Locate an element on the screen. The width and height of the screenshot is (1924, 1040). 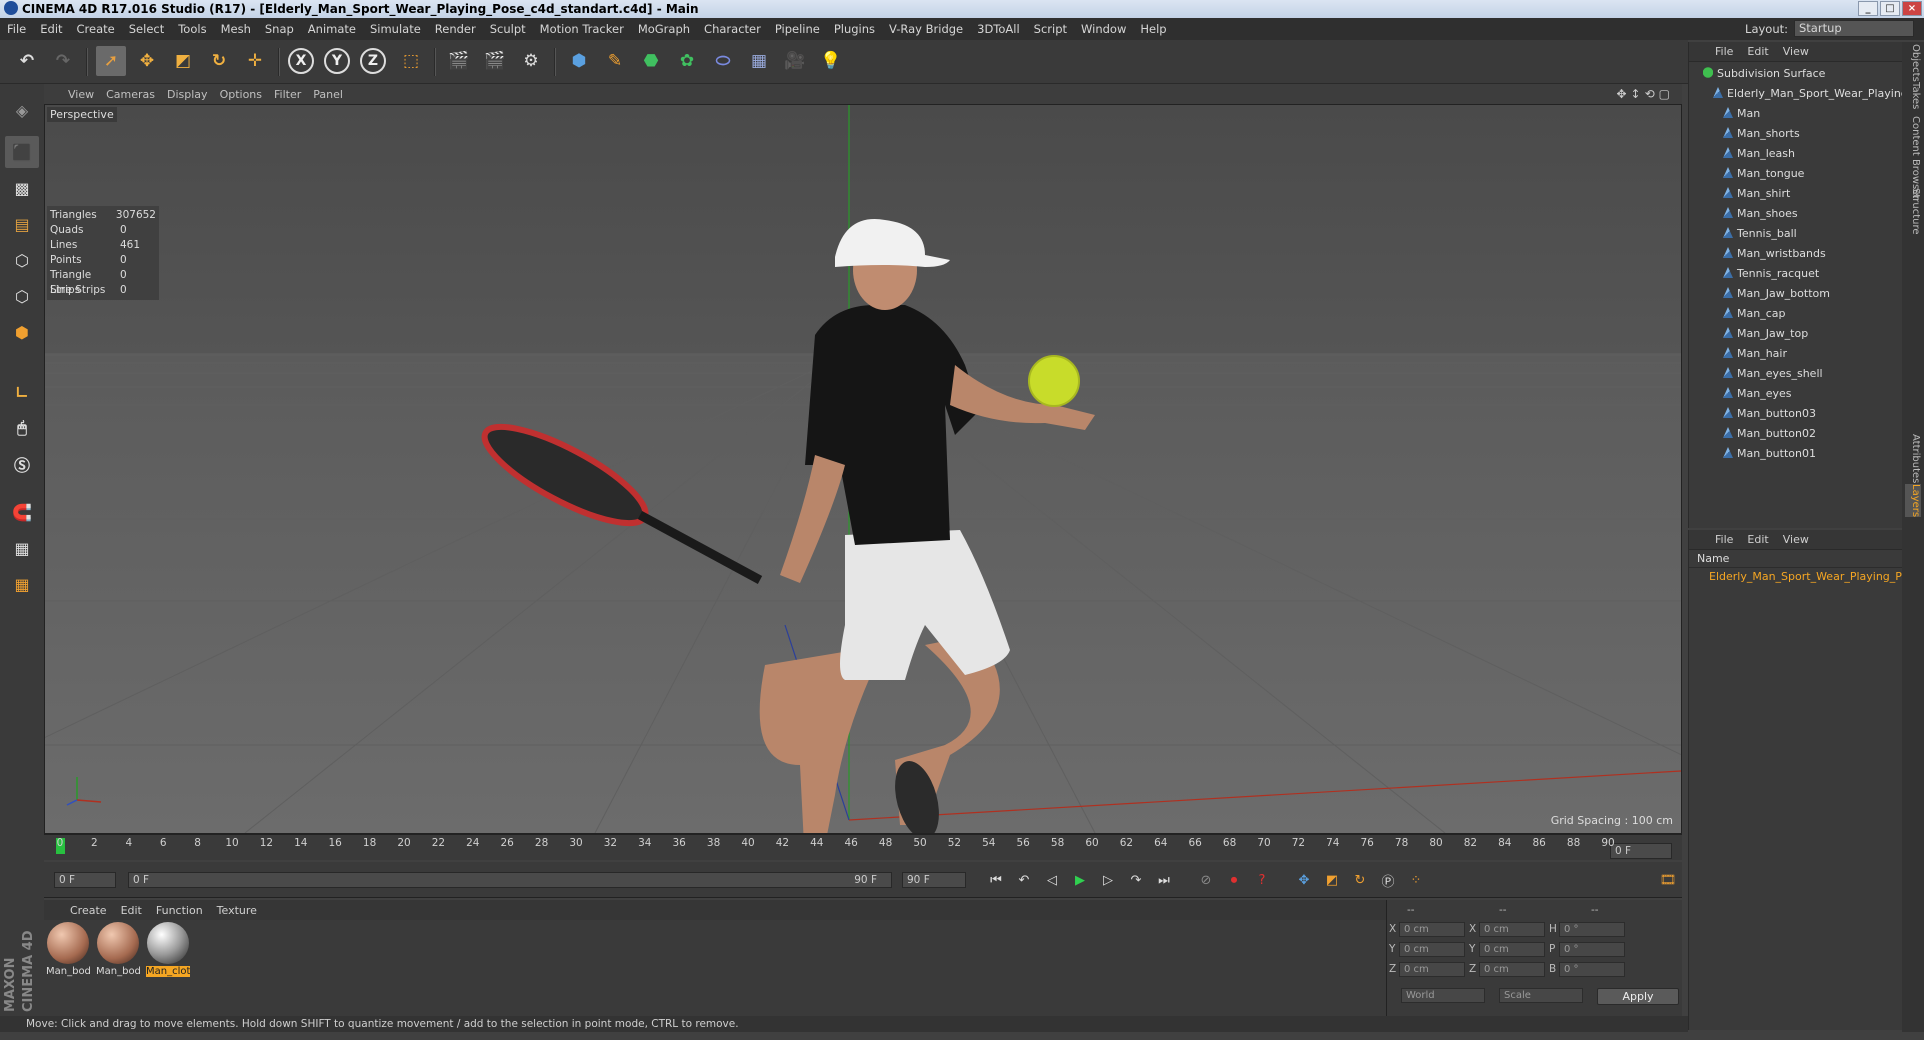
menu-item-script: Script is located at coordinates (1050, 29).